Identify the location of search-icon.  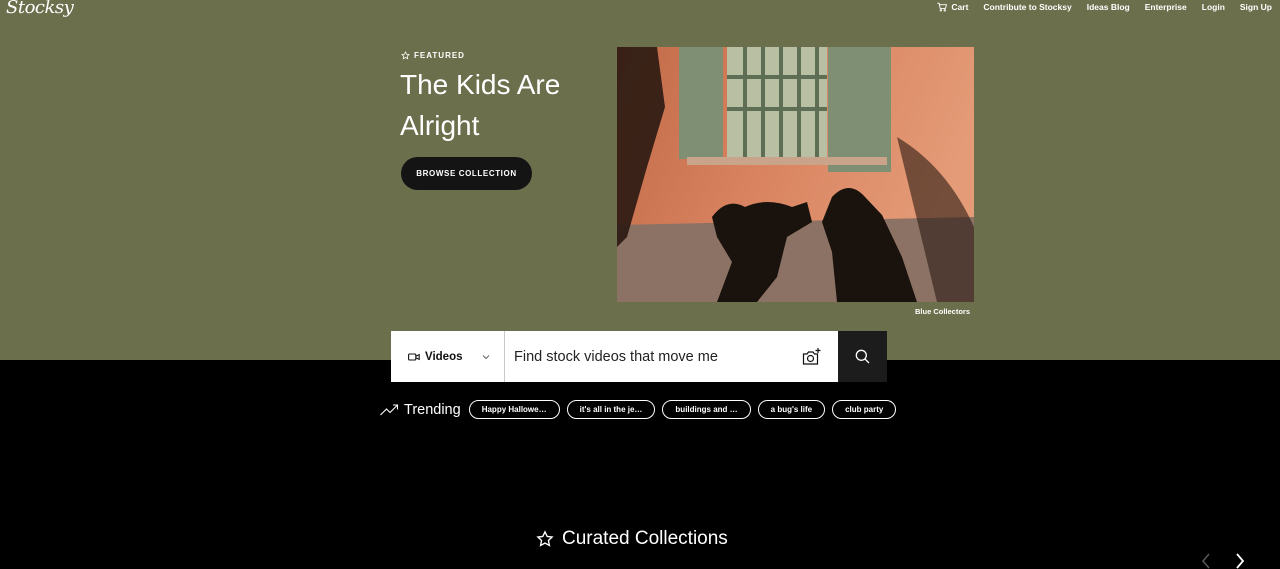
(862, 356).